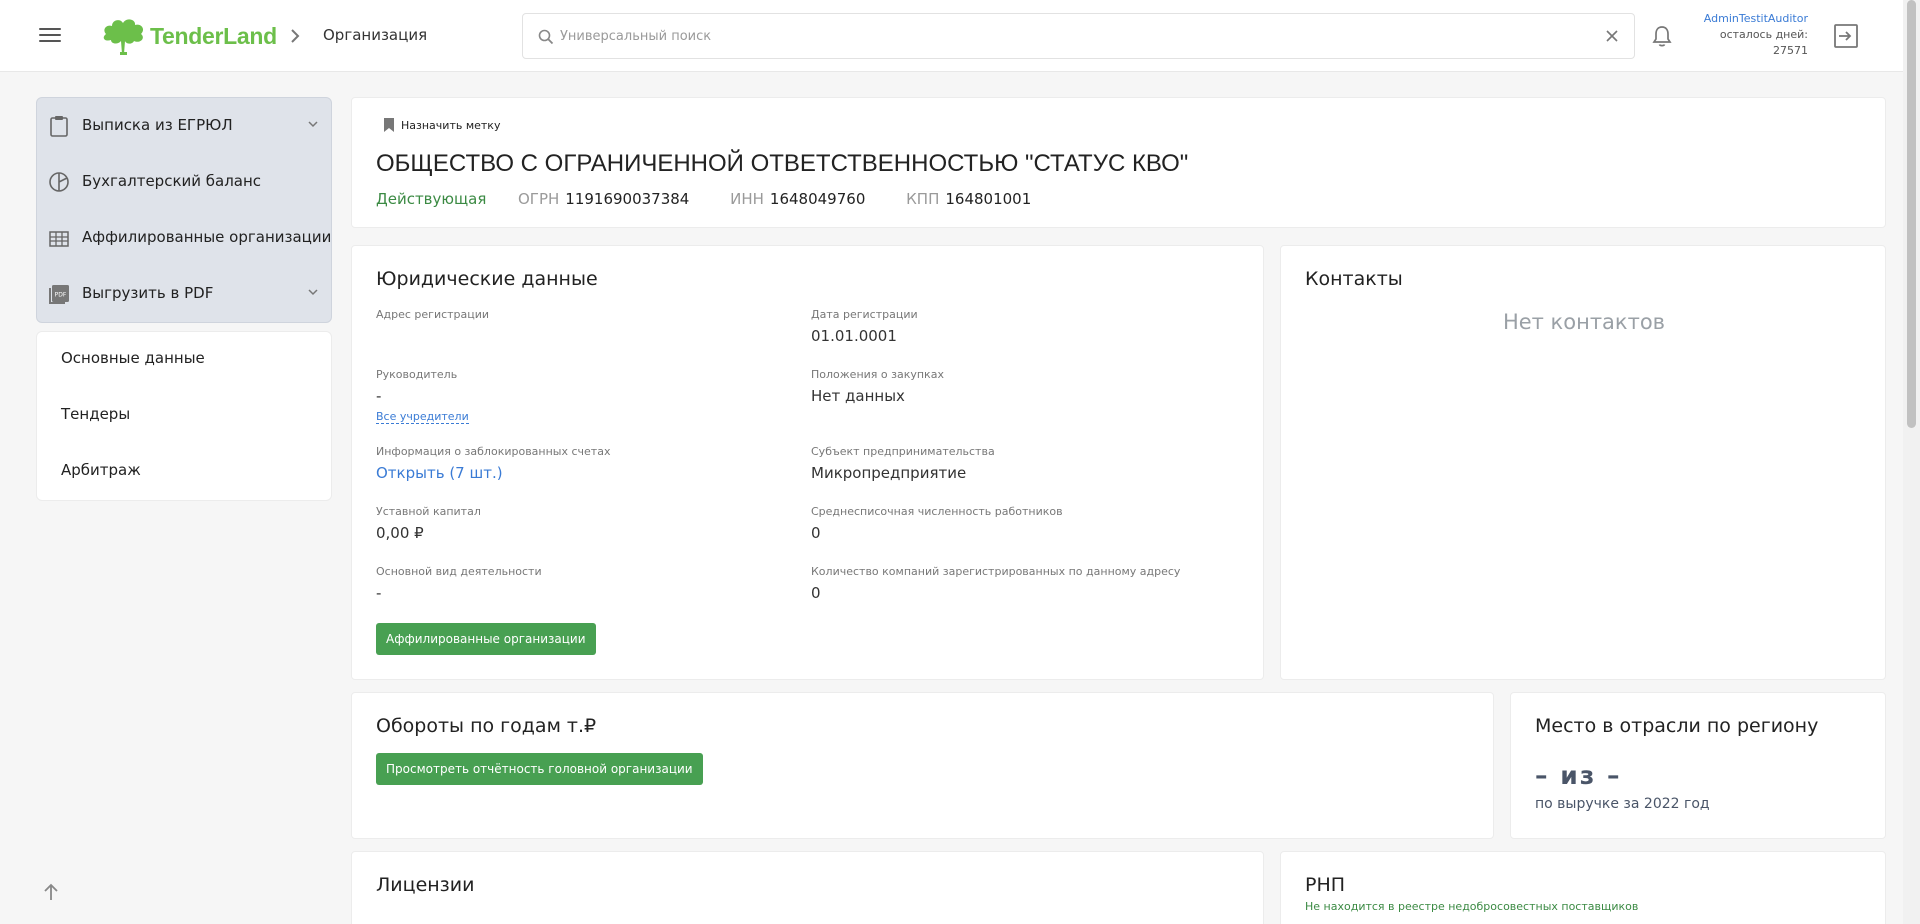 The height and width of the screenshot is (924, 1920). What do you see at coordinates (586, 523) in the screenshot?
I see `field-capital: Уставной капитал 0,00 ₽` at bounding box center [586, 523].